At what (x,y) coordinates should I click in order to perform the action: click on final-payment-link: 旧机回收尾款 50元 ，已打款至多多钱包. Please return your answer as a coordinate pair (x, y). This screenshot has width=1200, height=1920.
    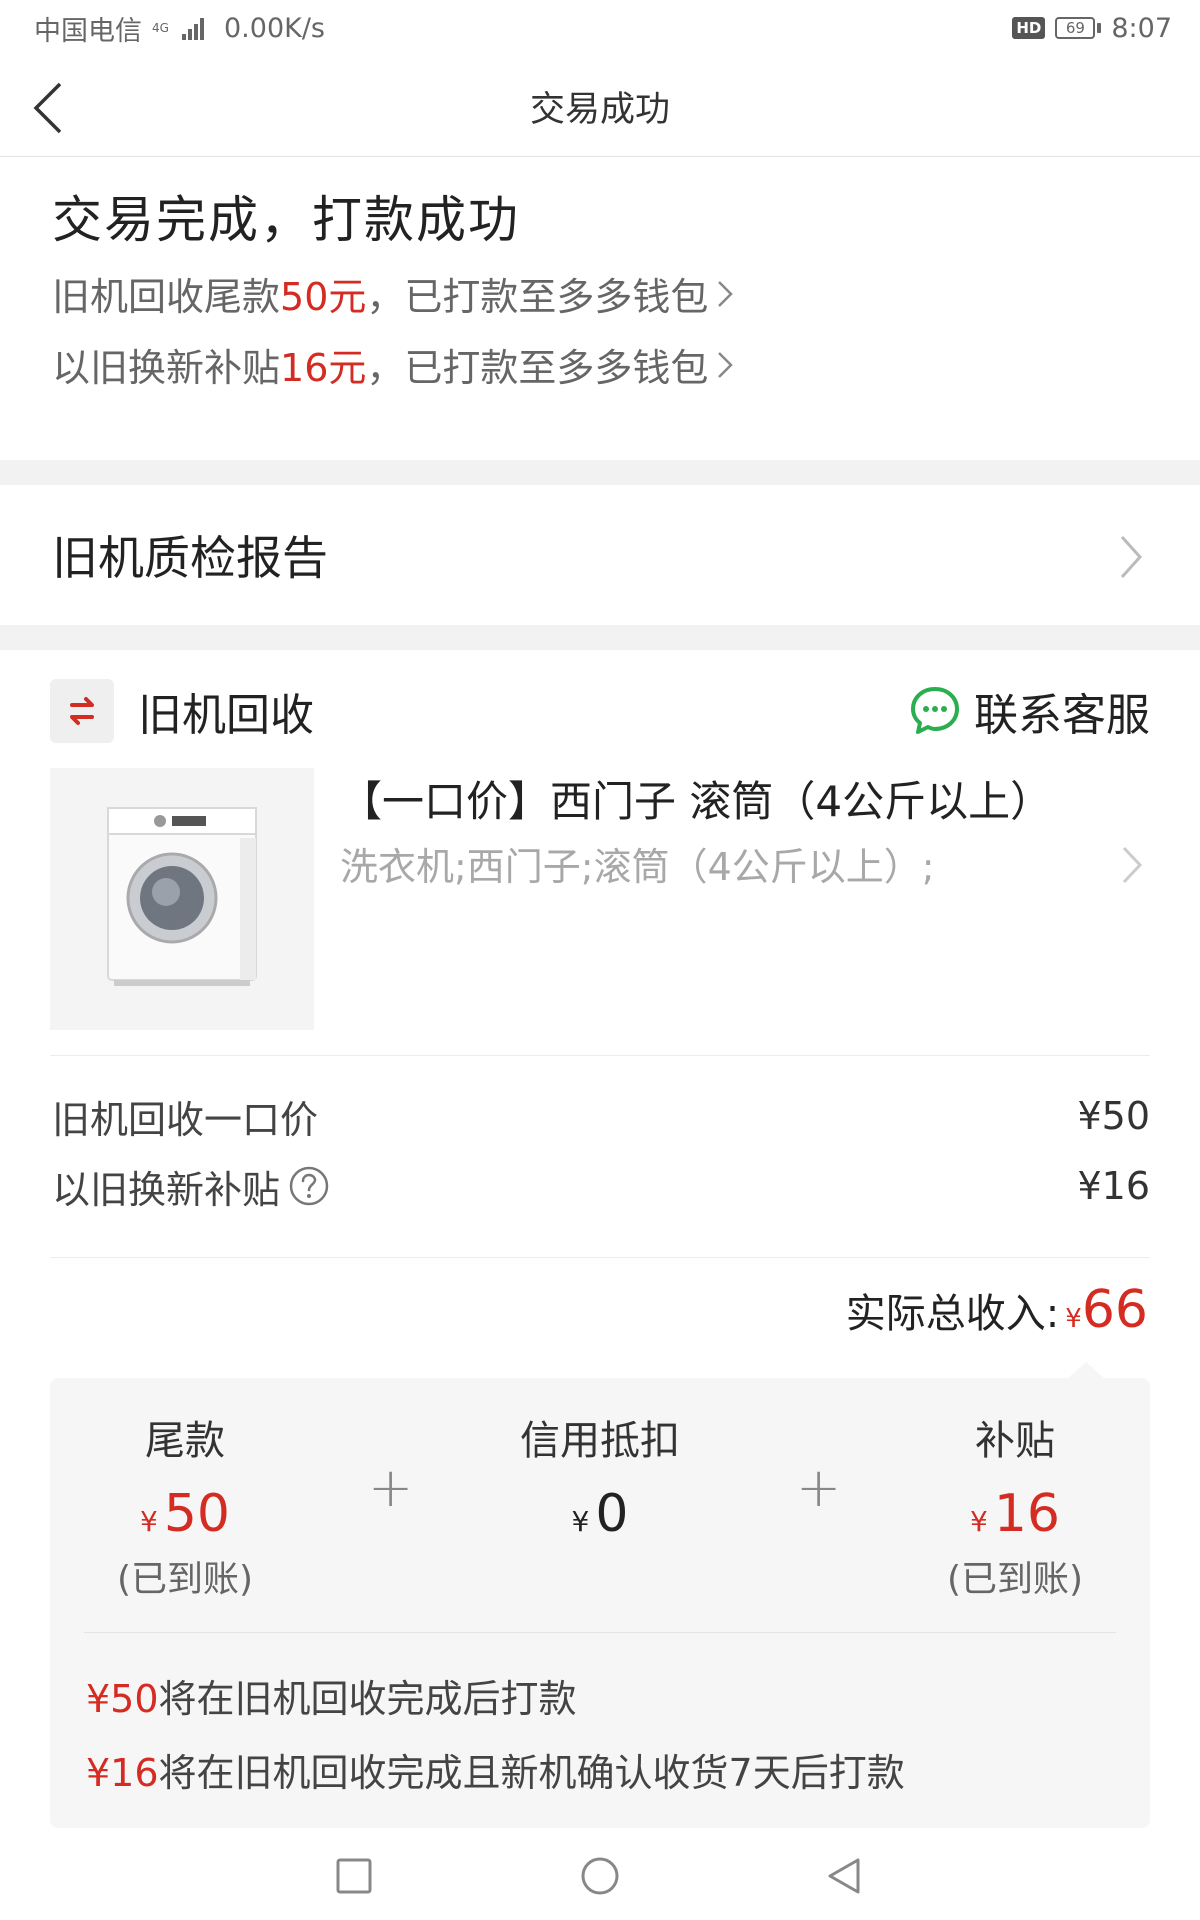
    Looking at the image, I should click on (626, 293).